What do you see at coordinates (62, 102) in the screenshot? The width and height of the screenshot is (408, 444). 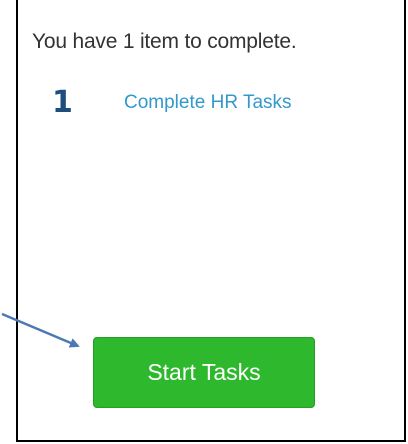 I see `task-count-number: 1` at bounding box center [62, 102].